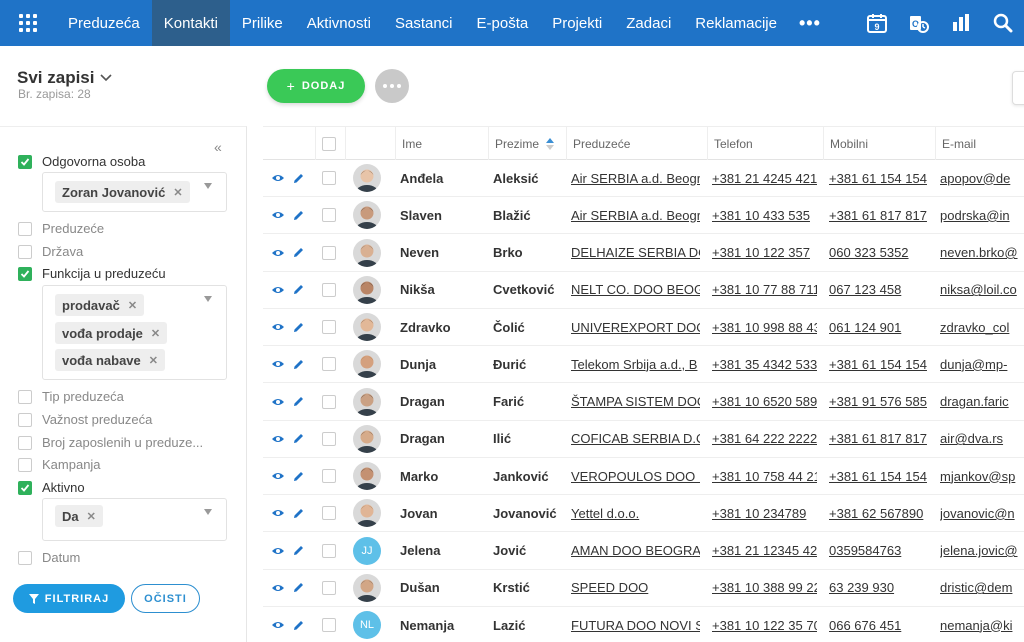 The image size is (1024, 642). Describe the element at coordinates (316, 86) in the screenshot. I see `add-button: + DODAJ` at that location.